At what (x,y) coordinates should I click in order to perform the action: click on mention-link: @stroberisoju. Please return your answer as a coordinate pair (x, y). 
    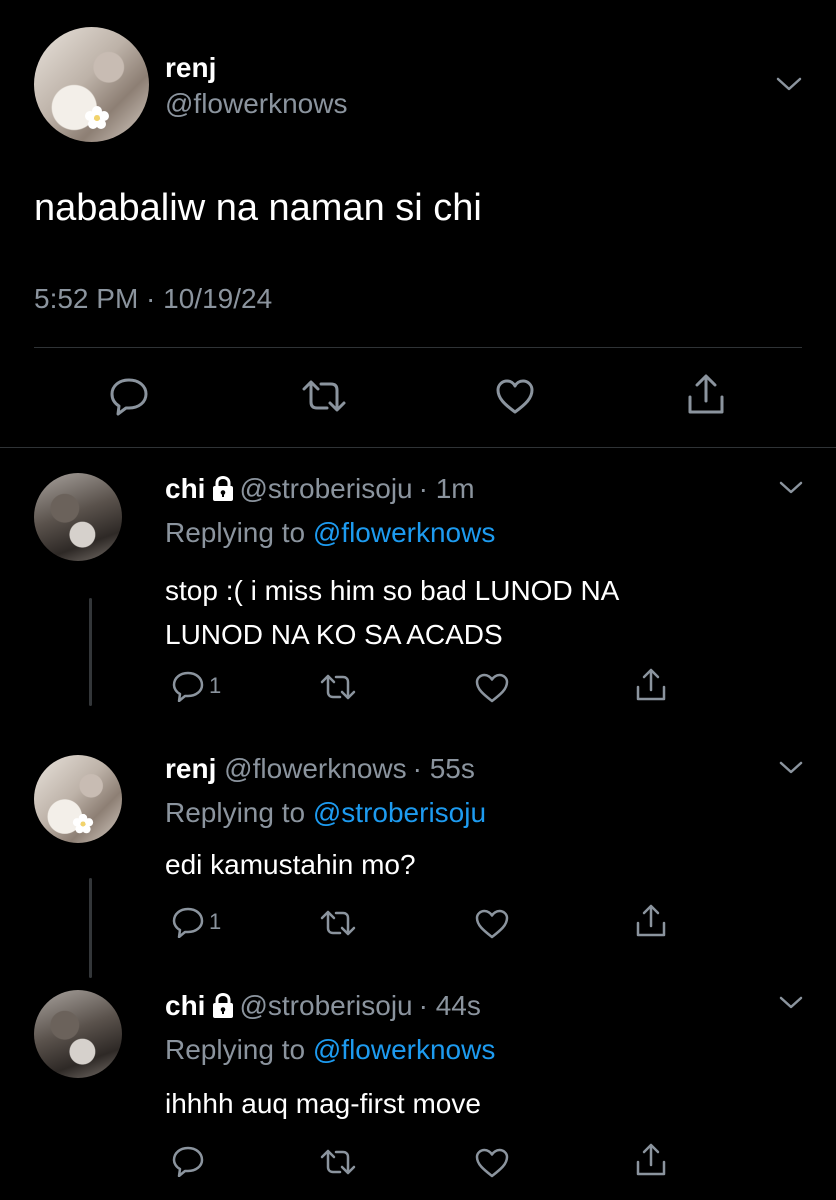
    Looking at the image, I should click on (399, 812).